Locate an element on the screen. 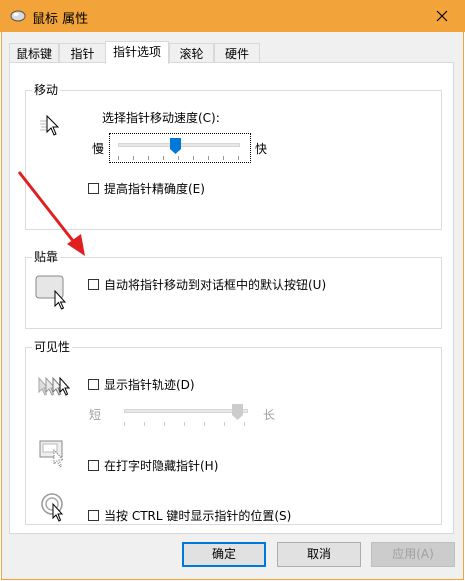 Image resolution: width=465 pixels, height=581 pixels. trails-length-slider is located at coordinates (186, 414).